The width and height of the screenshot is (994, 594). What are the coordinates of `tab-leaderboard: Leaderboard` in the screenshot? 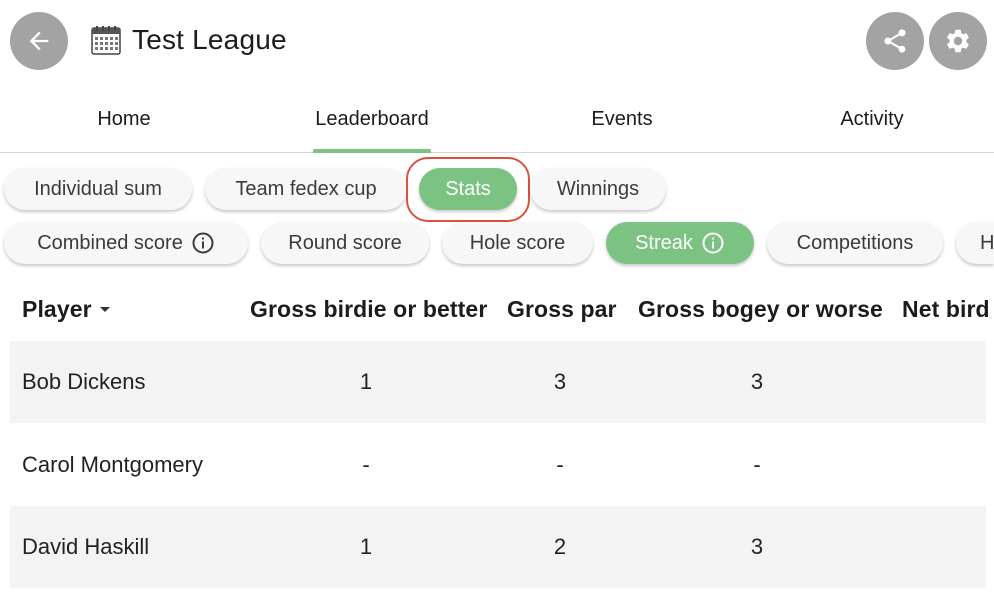 It's located at (372, 119).